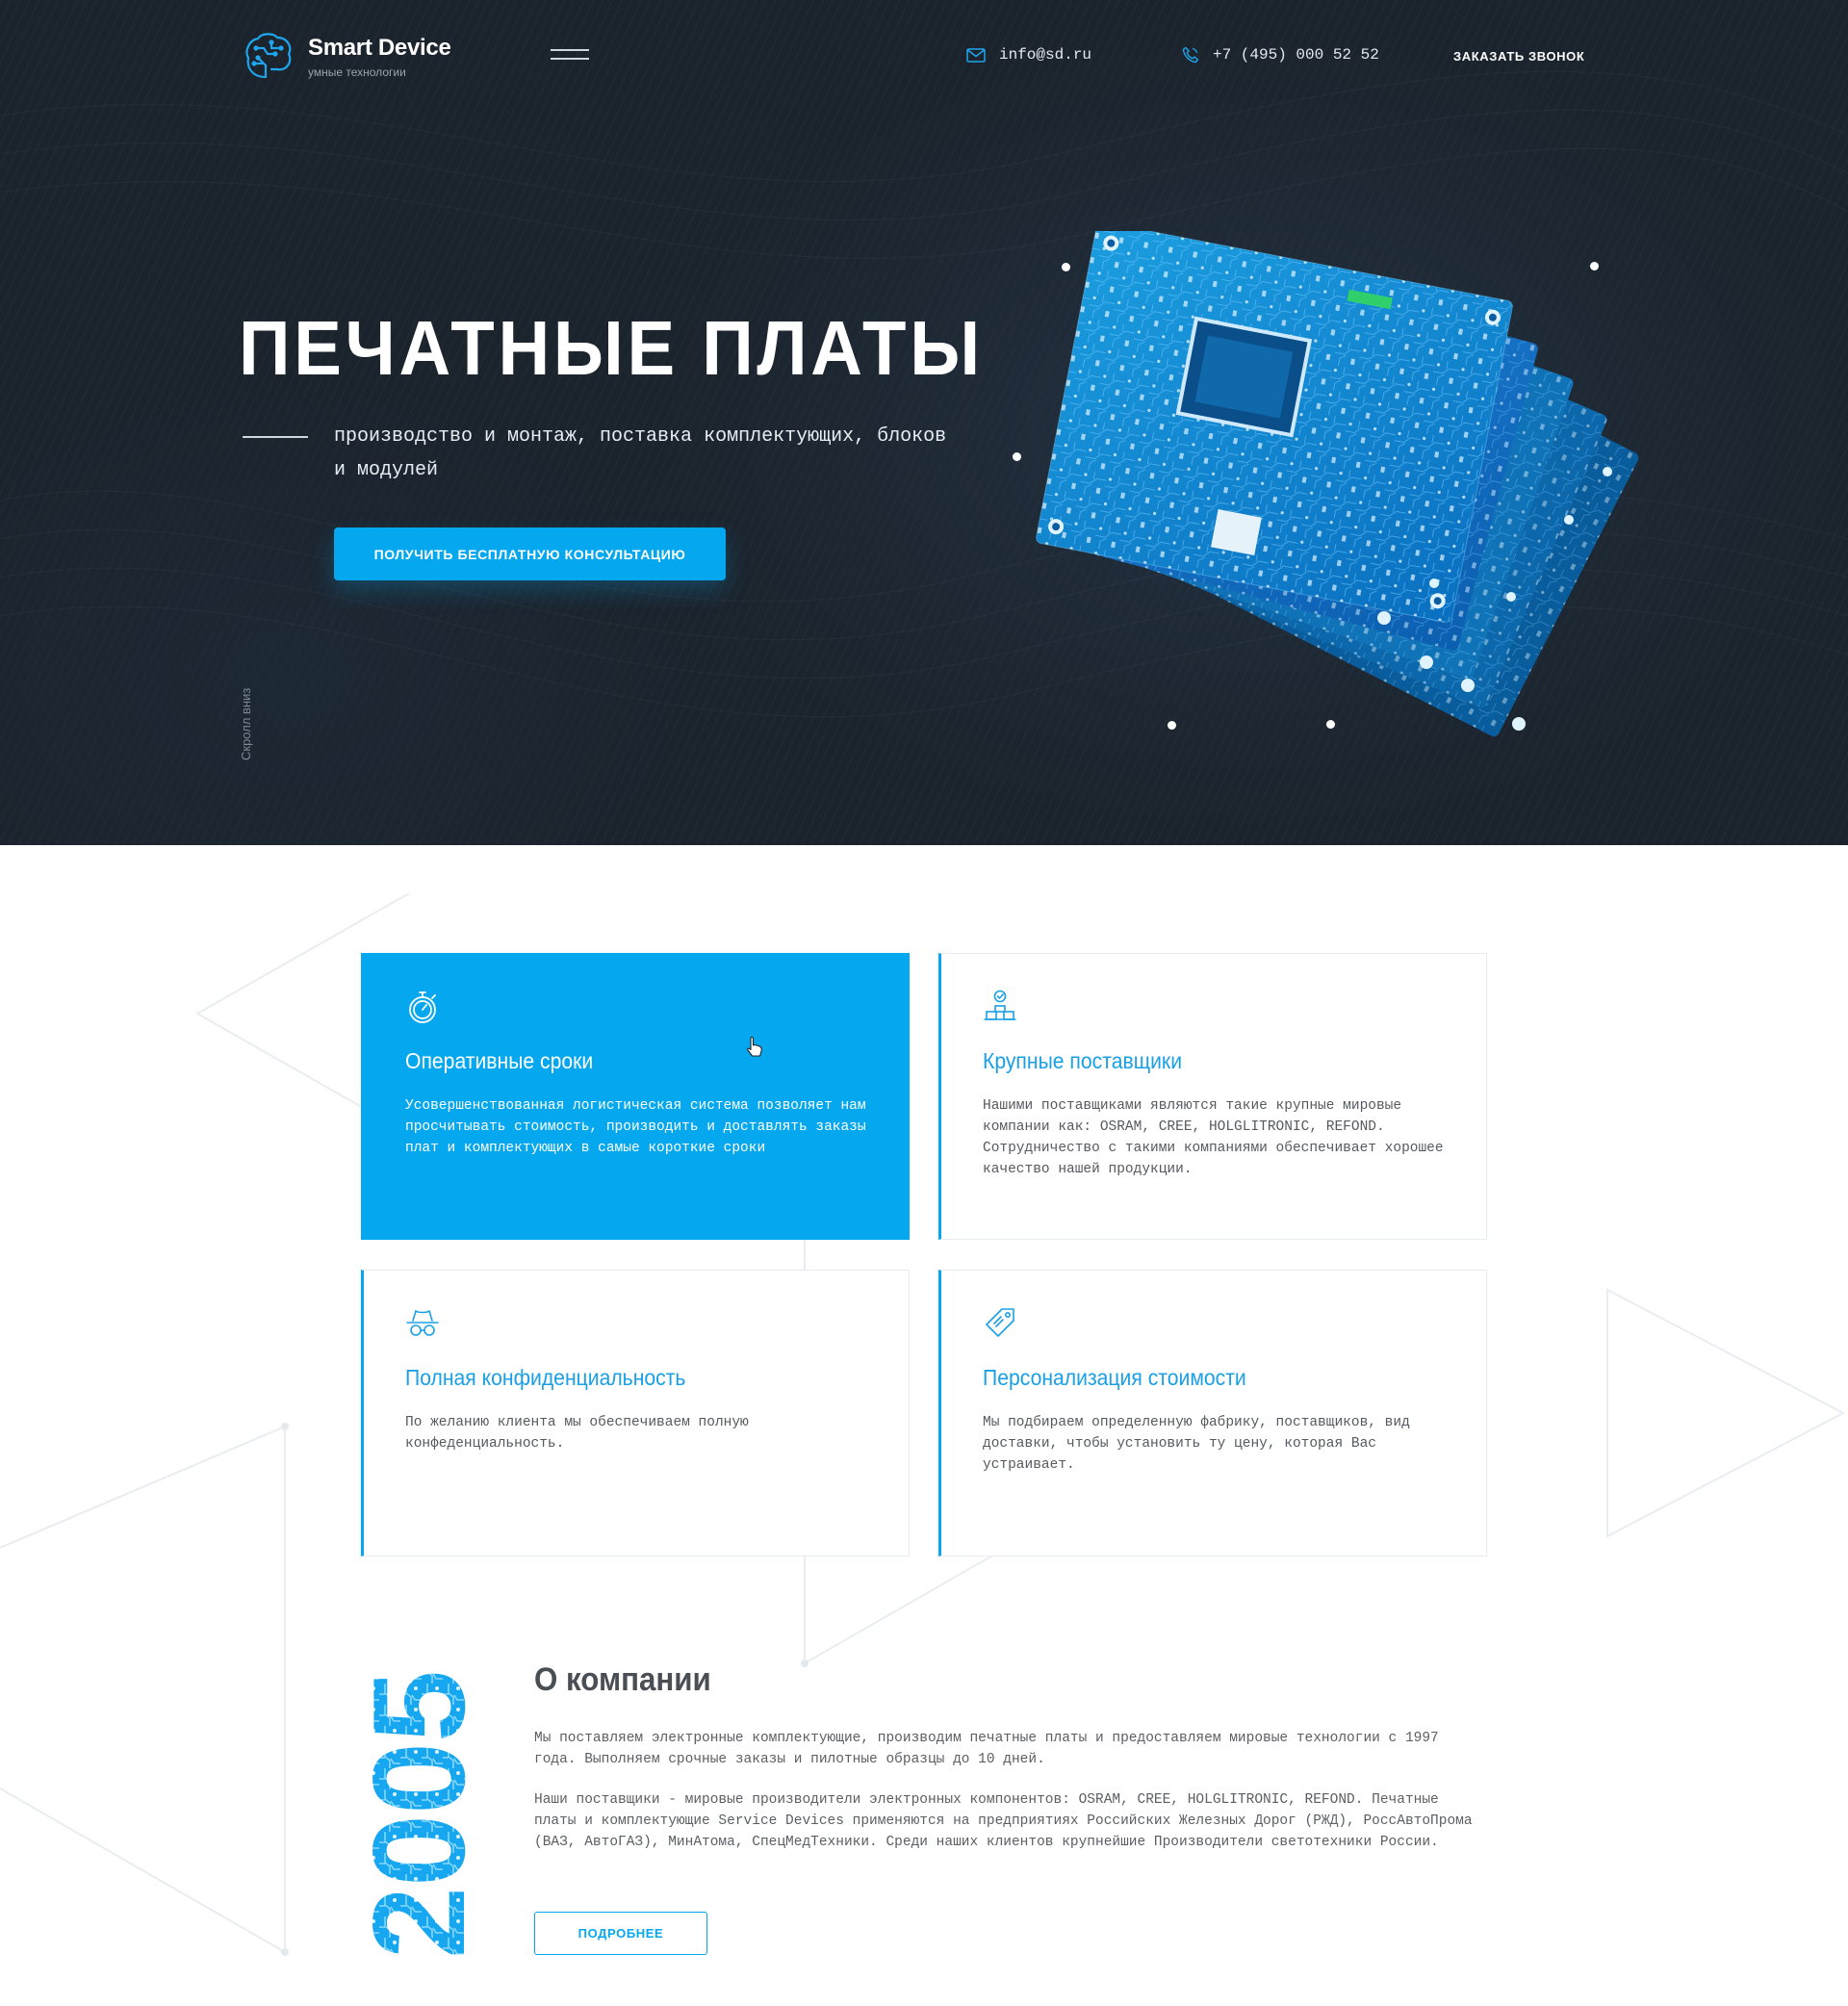 The height and width of the screenshot is (2006, 1848). Describe the element at coordinates (268, 56) in the screenshot. I see `brain-circuit-icon` at that location.